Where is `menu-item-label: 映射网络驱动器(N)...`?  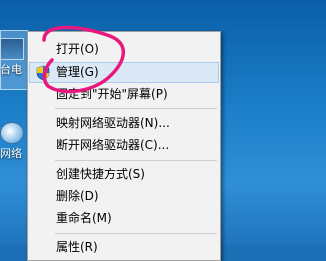 menu-item-label: 映射网络驱动器(N)... is located at coordinates (113, 123).